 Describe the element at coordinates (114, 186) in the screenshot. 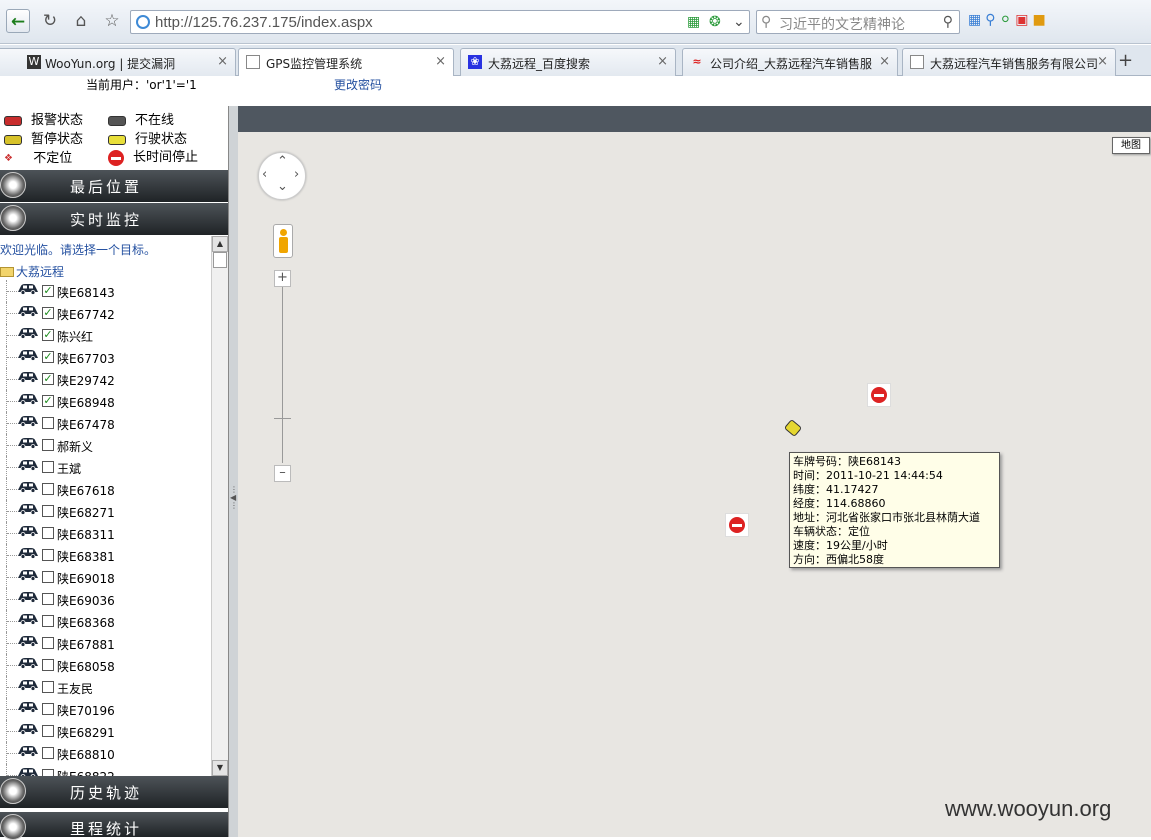

I see `panel-last-position: 最后位置` at that location.